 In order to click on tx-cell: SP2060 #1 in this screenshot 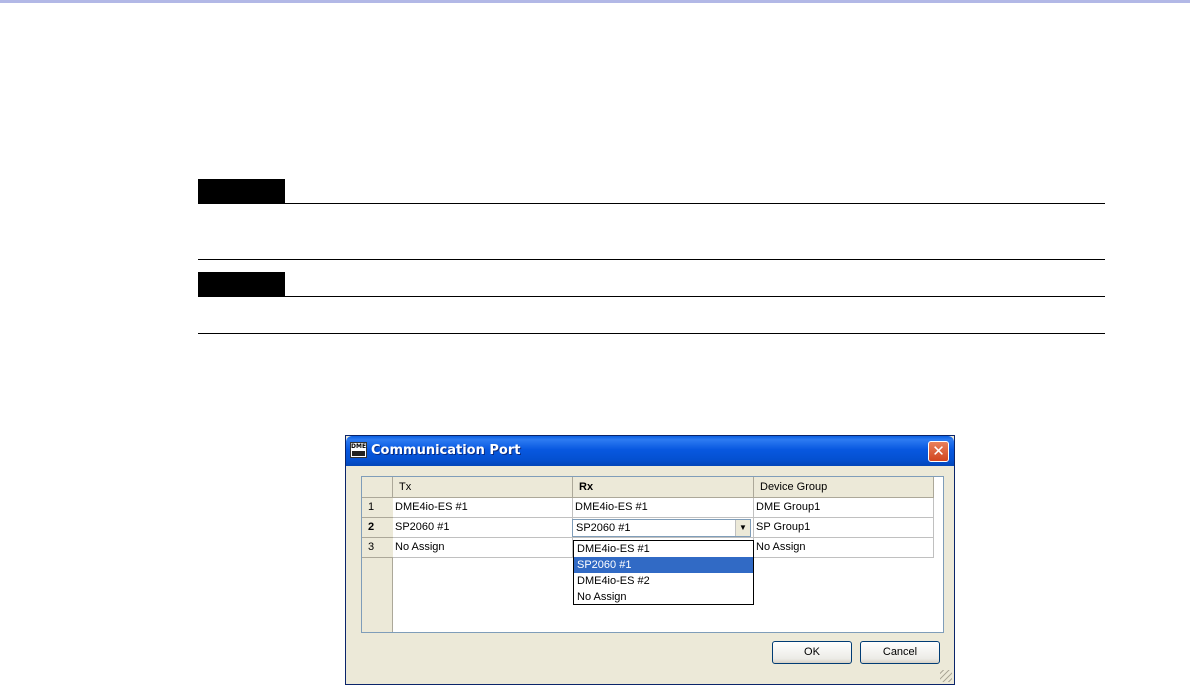, I will do `click(483, 528)`.